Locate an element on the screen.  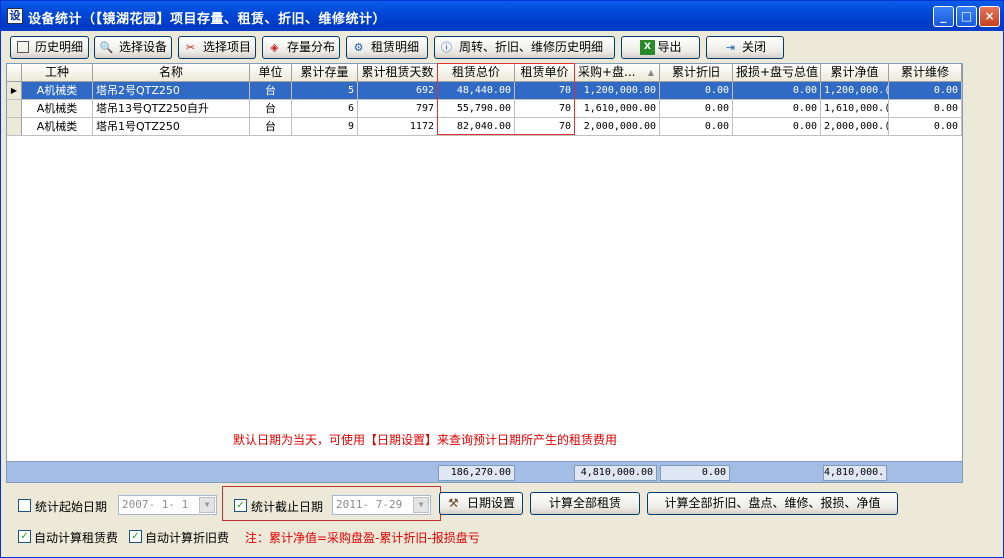
cell-purchase: 1,200,000.00 is located at coordinates (617, 91).